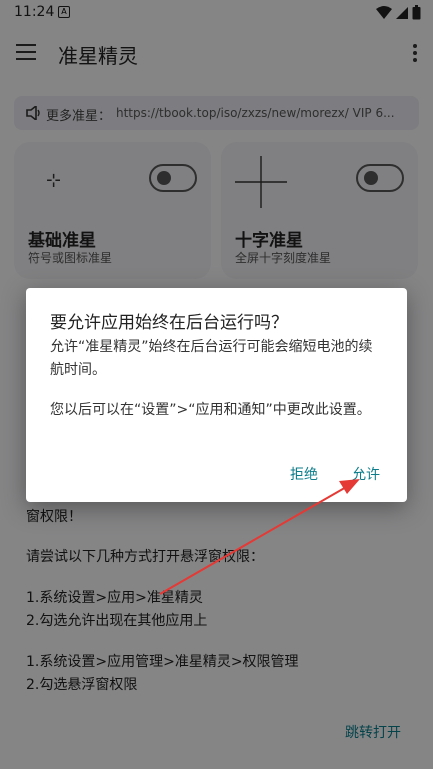 The height and width of the screenshot is (769, 433). Describe the element at coordinates (366, 474) in the screenshot. I see `allow-button: 允许` at that location.